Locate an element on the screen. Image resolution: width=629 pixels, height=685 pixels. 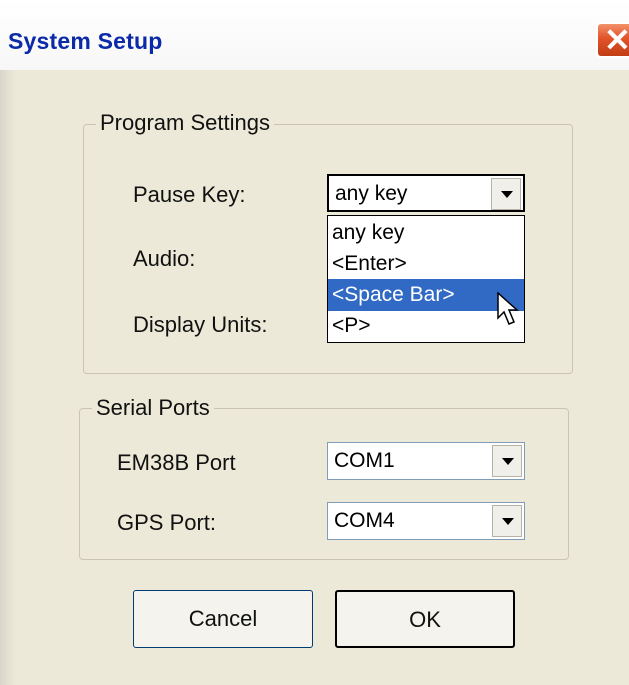
mouse-cursor-icon is located at coordinates (508, 308).